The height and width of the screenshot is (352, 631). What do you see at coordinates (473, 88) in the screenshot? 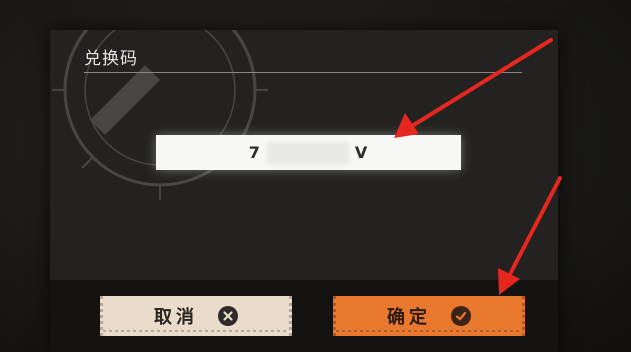
I see `arrow-to-input-icon` at bounding box center [473, 88].